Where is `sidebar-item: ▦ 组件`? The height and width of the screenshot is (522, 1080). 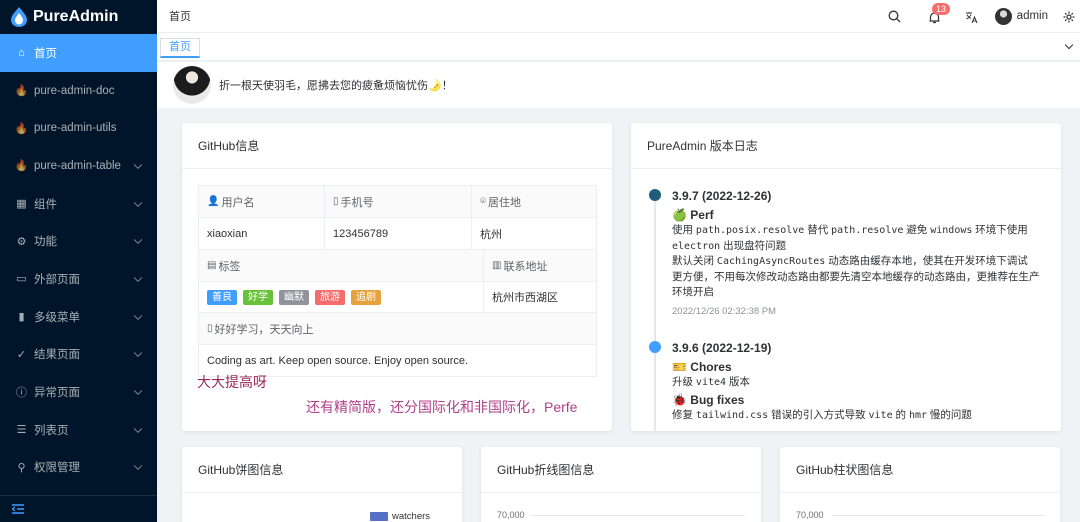 sidebar-item: ▦ 组件 is located at coordinates (78, 204).